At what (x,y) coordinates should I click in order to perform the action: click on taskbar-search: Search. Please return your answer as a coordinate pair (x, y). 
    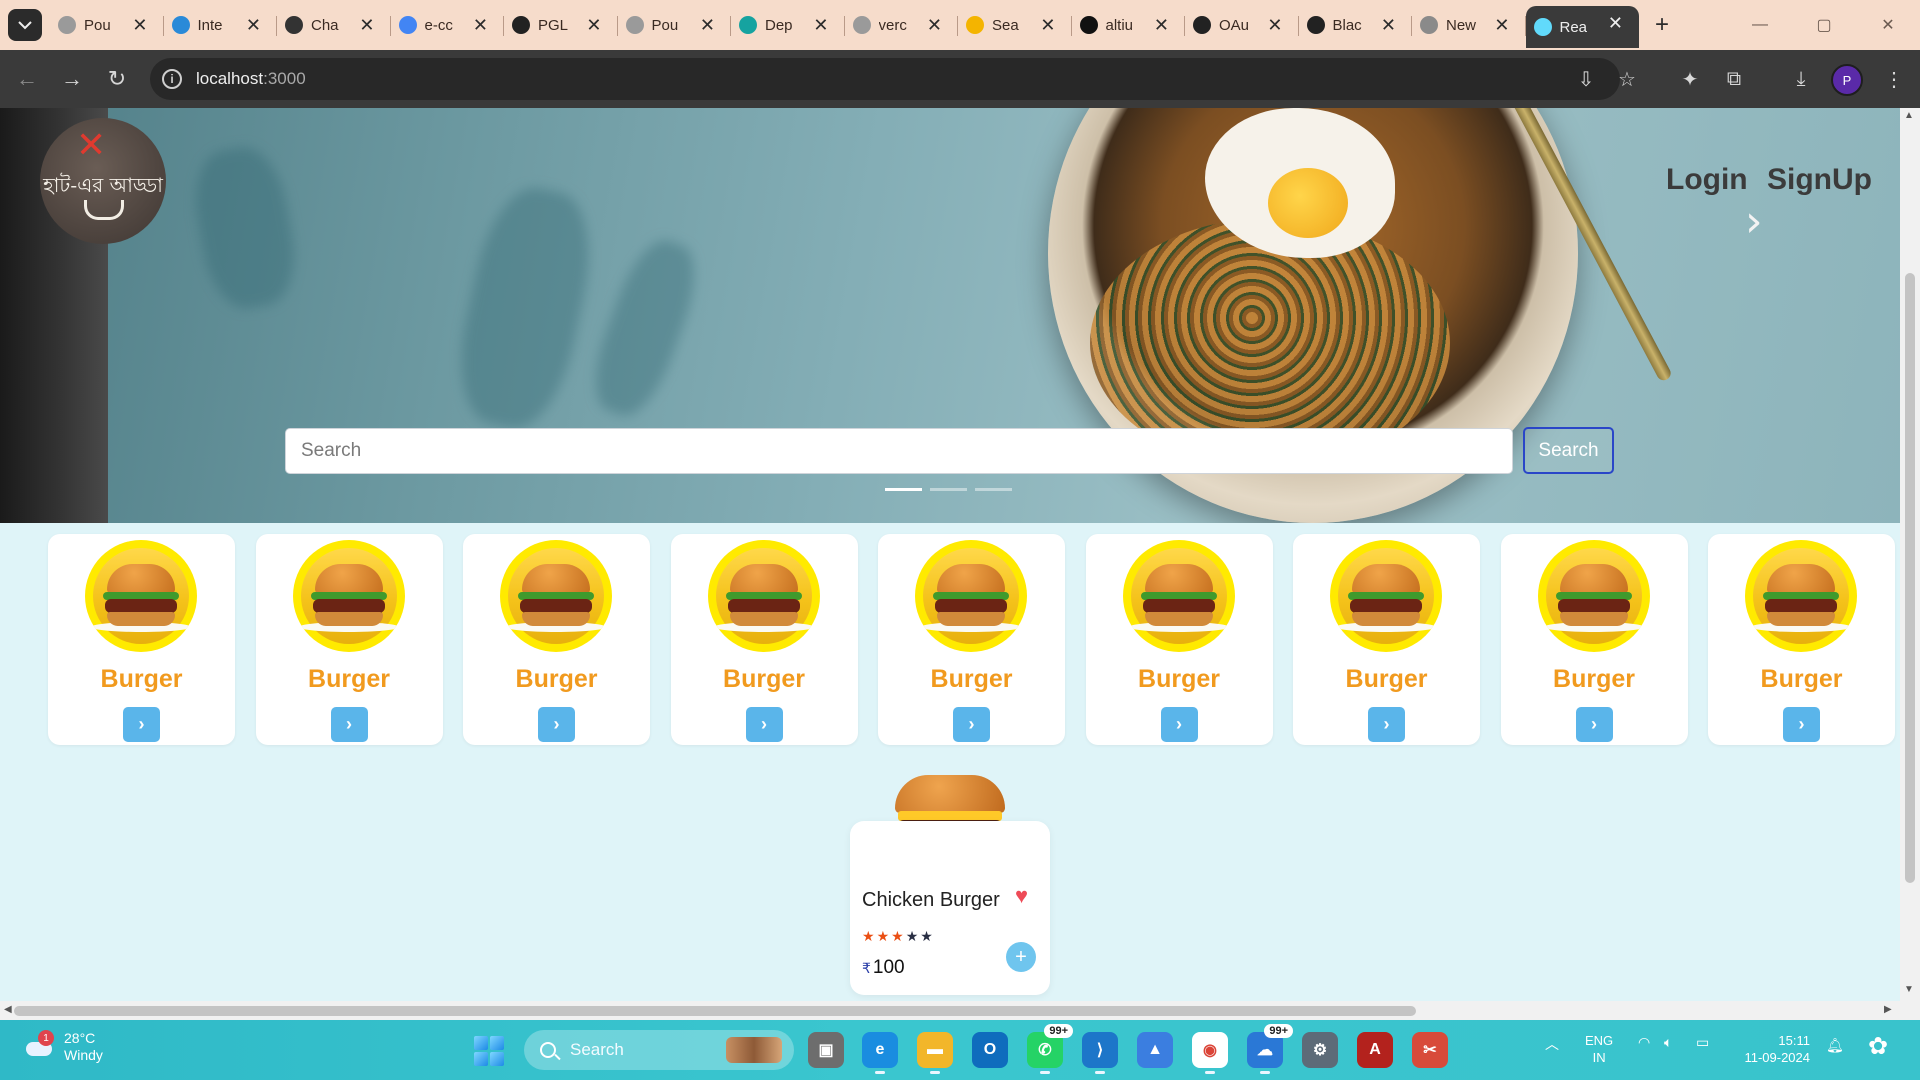
    Looking at the image, I should click on (659, 1050).